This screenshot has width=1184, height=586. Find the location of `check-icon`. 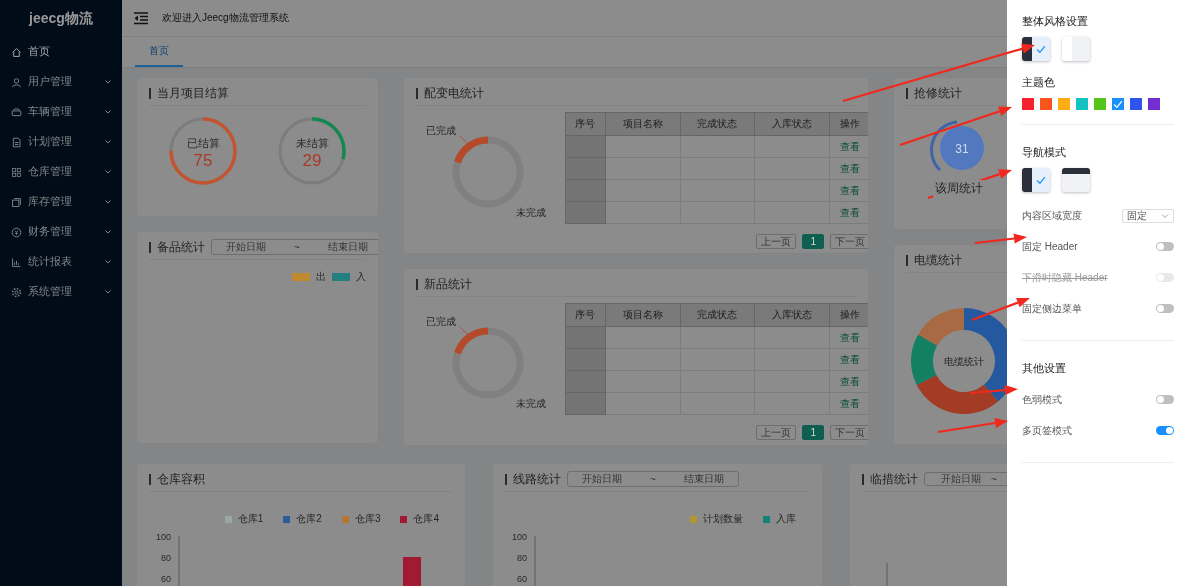

check-icon is located at coordinates (1041, 49).